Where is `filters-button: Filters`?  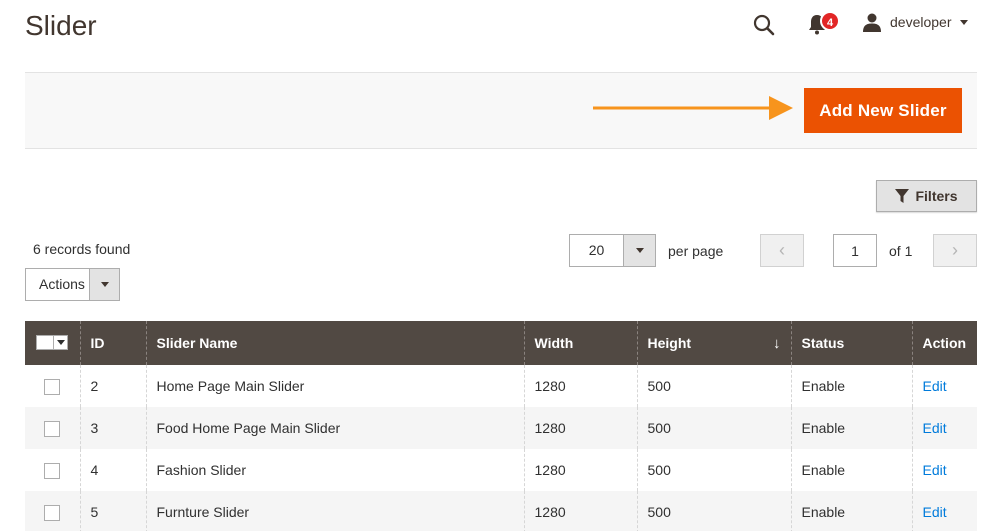
filters-button: Filters is located at coordinates (926, 196).